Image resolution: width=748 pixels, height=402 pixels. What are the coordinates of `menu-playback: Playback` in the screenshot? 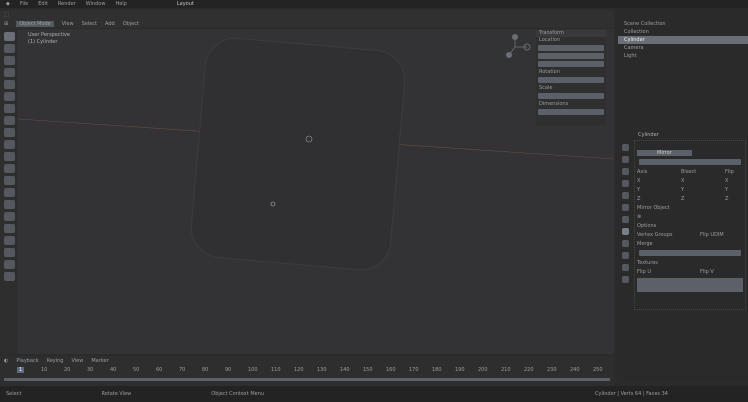 It's located at (27, 361).